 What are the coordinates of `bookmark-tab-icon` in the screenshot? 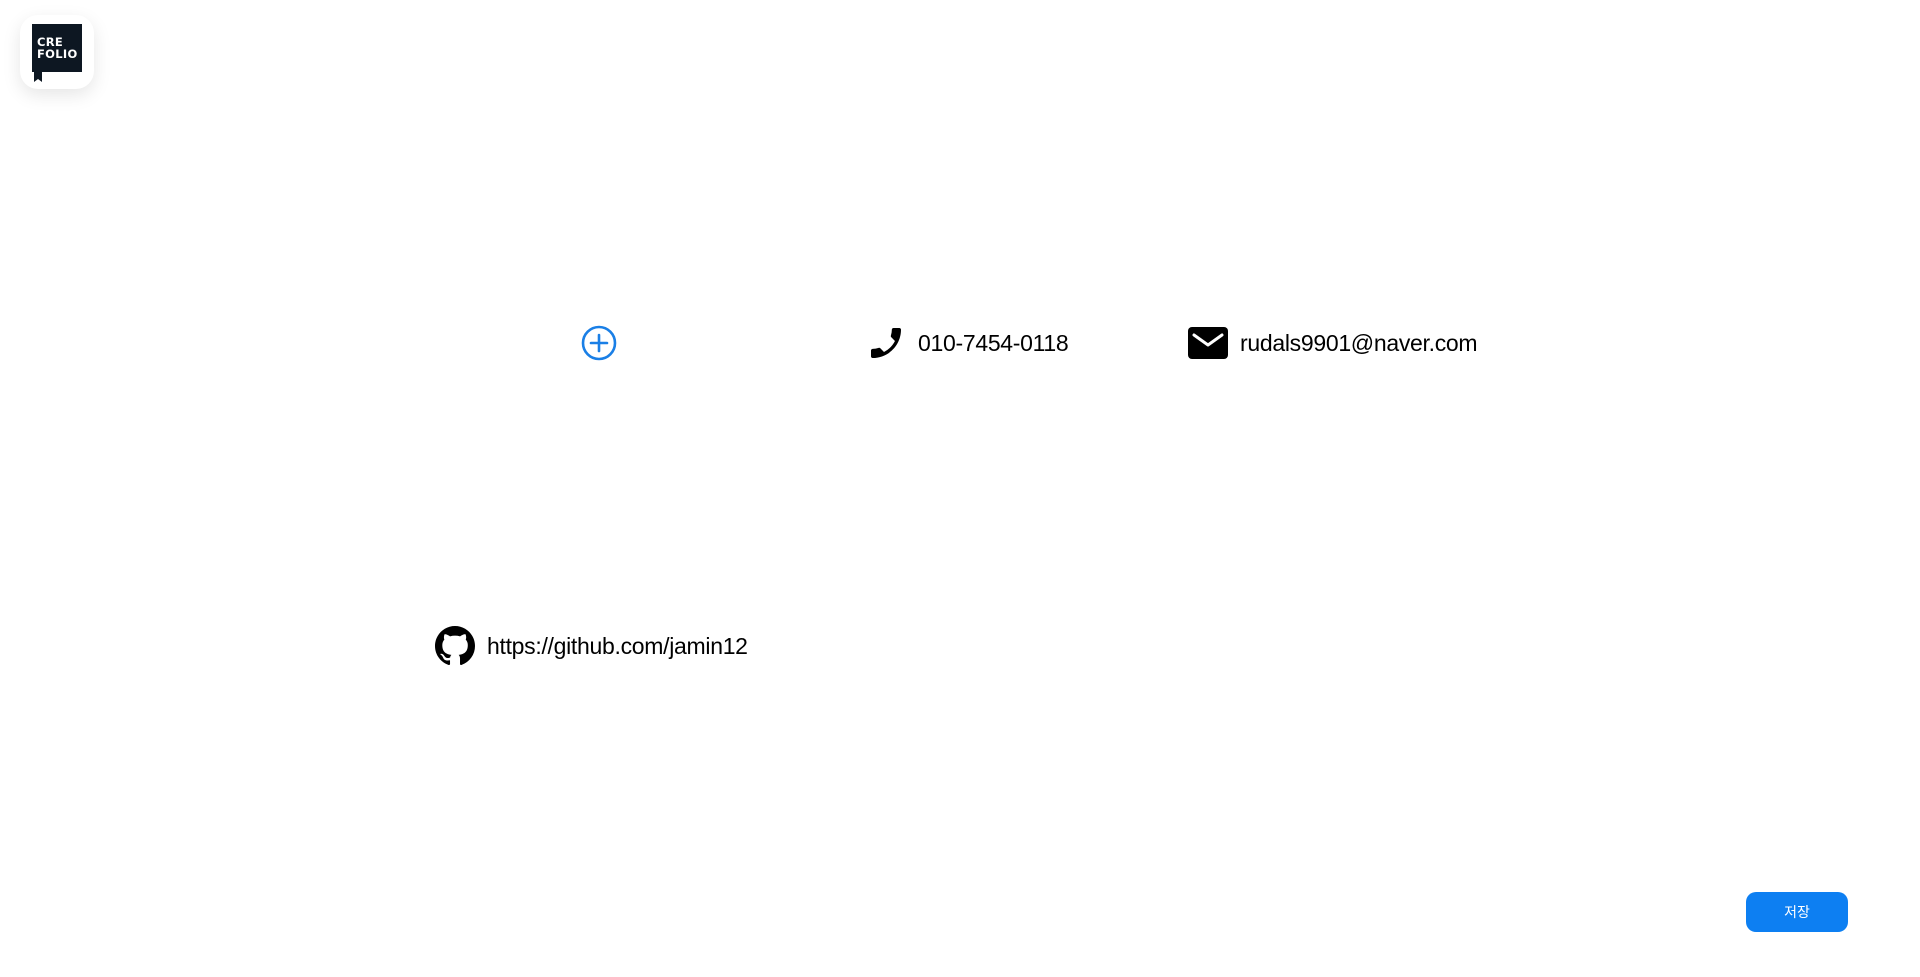 It's located at (38, 77).